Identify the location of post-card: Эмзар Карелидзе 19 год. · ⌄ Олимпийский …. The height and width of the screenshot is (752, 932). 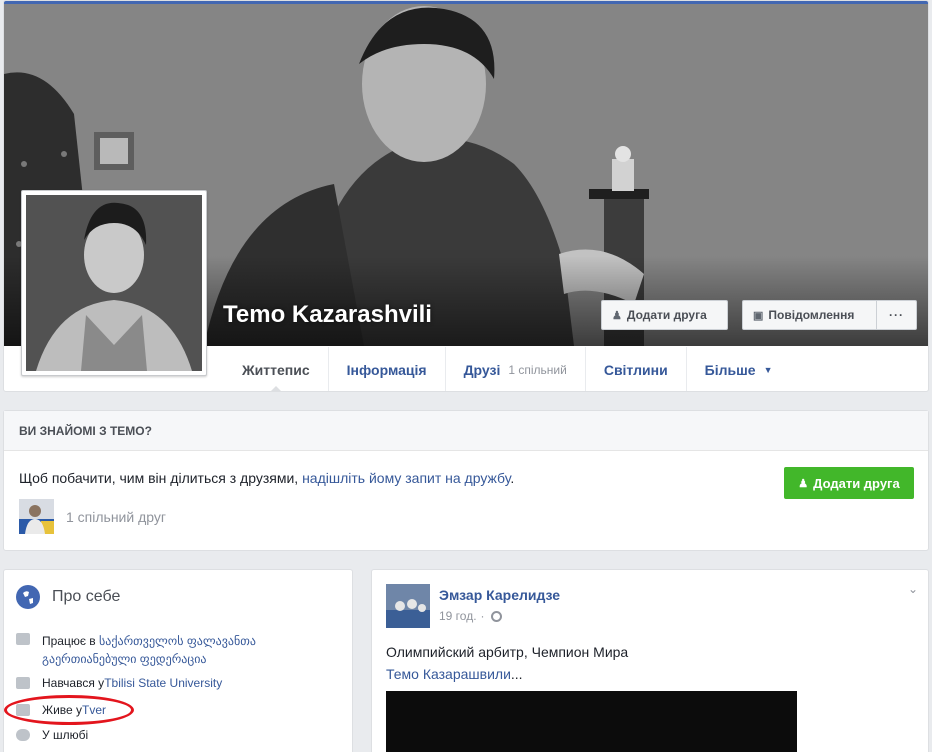
(650, 660).